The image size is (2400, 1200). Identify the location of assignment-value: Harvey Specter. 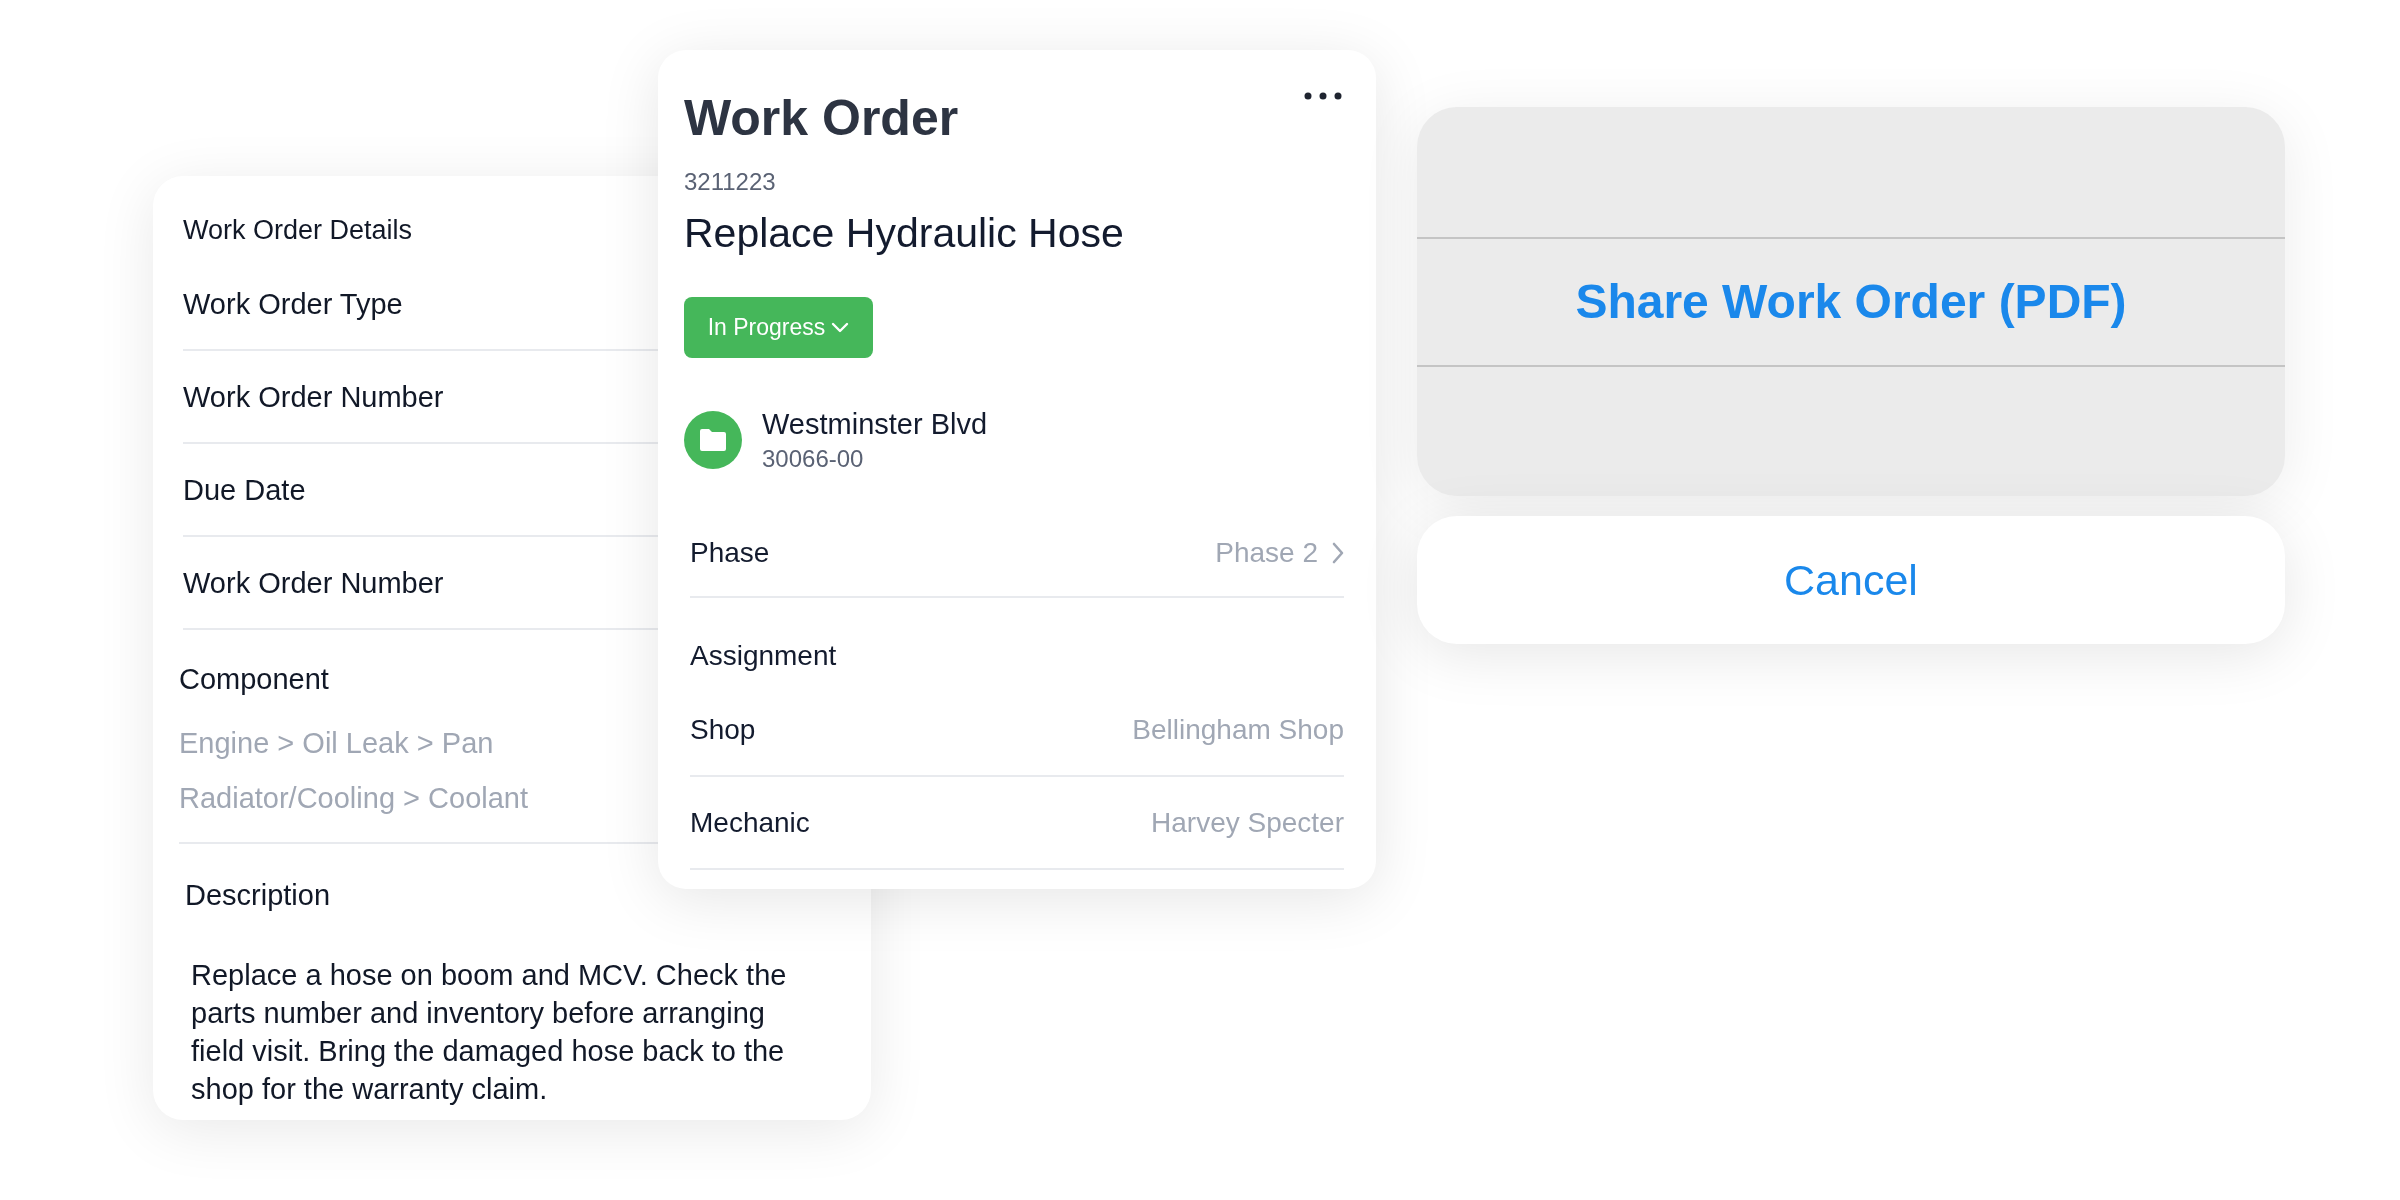
(1247, 822).